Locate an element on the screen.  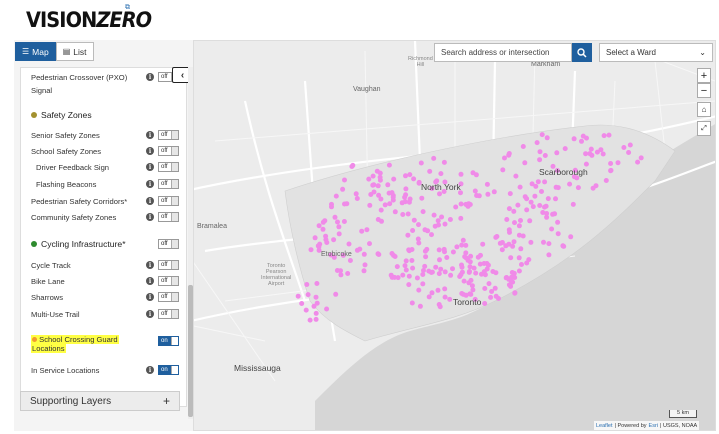
toggle-bike-lane: off is located at coordinates (168, 281).